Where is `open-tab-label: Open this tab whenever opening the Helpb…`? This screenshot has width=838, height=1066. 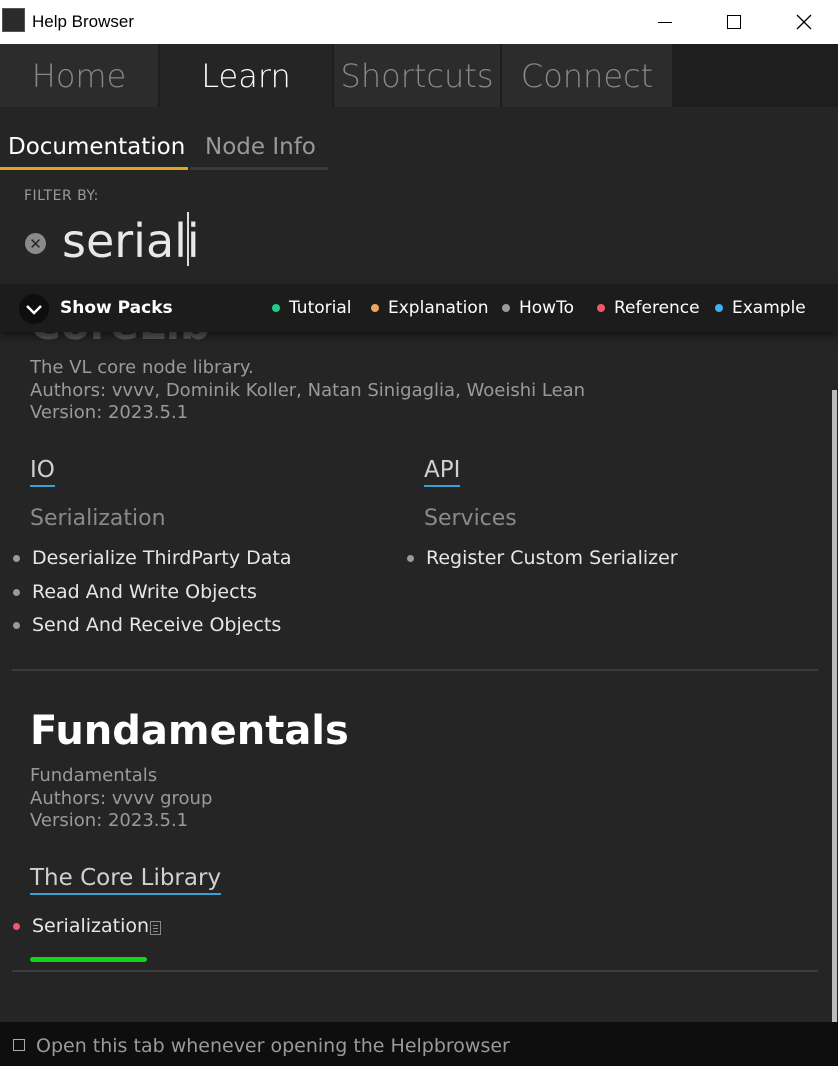
open-tab-label: Open this tab whenever opening the Helpb… is located at coordinates (273, 1046).